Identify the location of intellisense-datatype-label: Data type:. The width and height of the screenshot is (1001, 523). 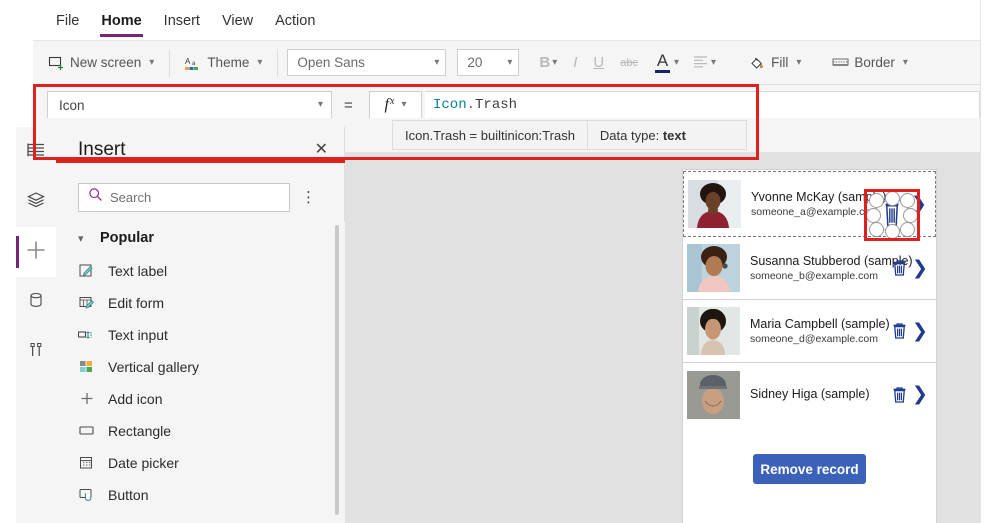
(629, 135).